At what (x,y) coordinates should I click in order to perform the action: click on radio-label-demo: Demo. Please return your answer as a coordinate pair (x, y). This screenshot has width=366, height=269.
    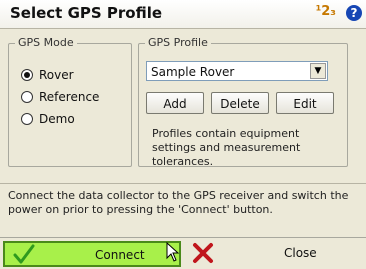
    Looking at the image, I should click on (57, 119).